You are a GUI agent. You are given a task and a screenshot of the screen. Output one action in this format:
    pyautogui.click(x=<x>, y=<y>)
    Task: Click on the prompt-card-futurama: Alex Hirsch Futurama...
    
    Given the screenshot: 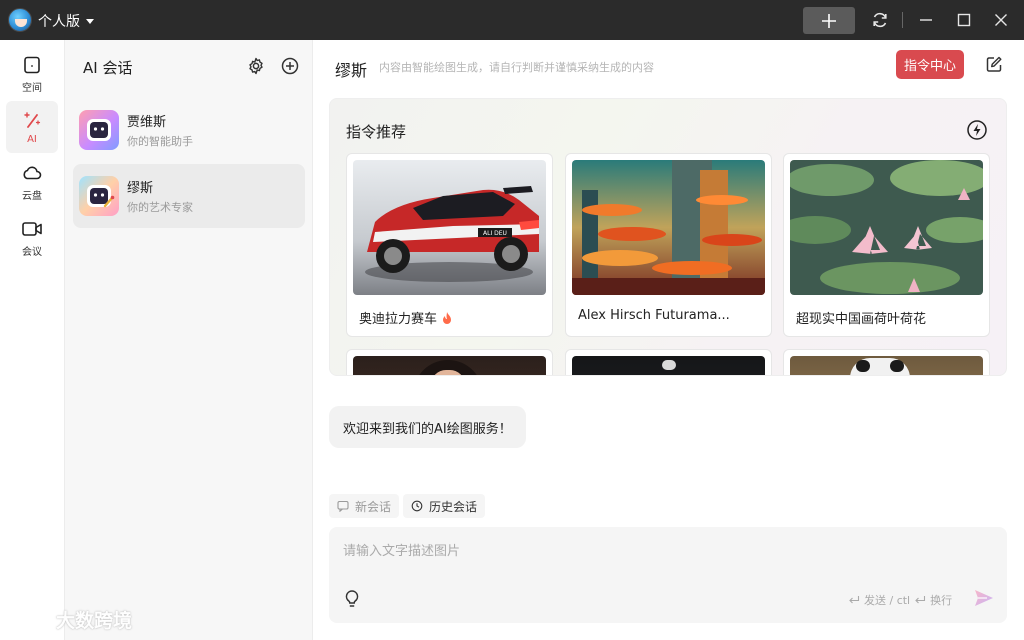 What is the action you would take?
    pyautogui.click(x=668, y=245)
    